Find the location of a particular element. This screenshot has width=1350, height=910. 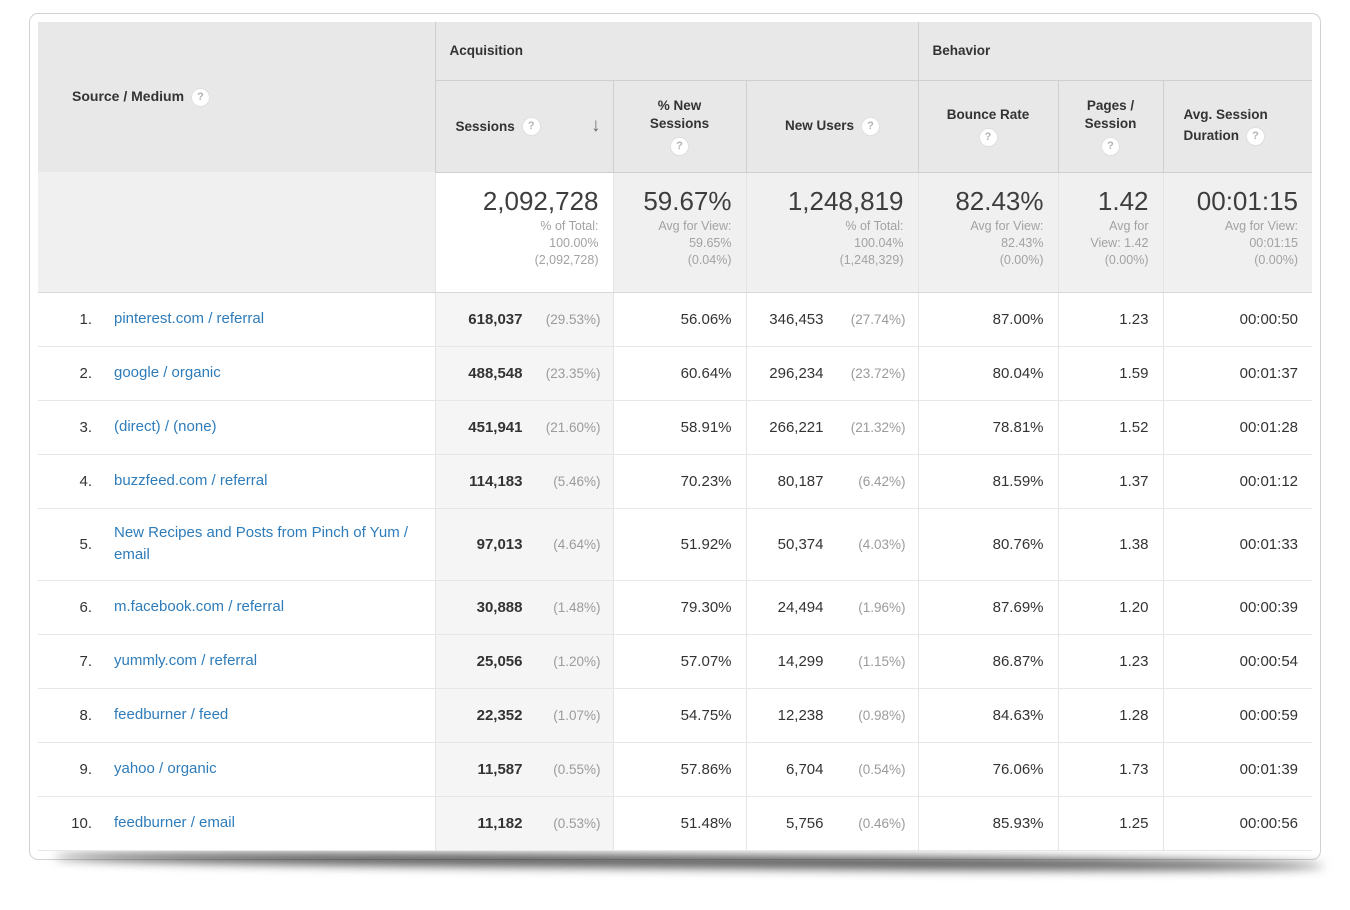

source-medium-link: feedburner / feed is located at coordinates (171, 715).